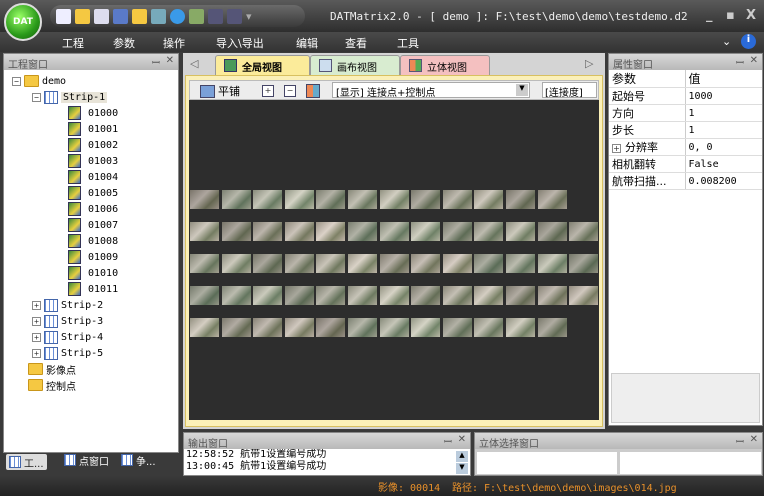 The width and height of the screenshot is (764, 496). Describe the element at coordinates (313, 91) in the screenshot. I see `fit-view-icon` at that location.